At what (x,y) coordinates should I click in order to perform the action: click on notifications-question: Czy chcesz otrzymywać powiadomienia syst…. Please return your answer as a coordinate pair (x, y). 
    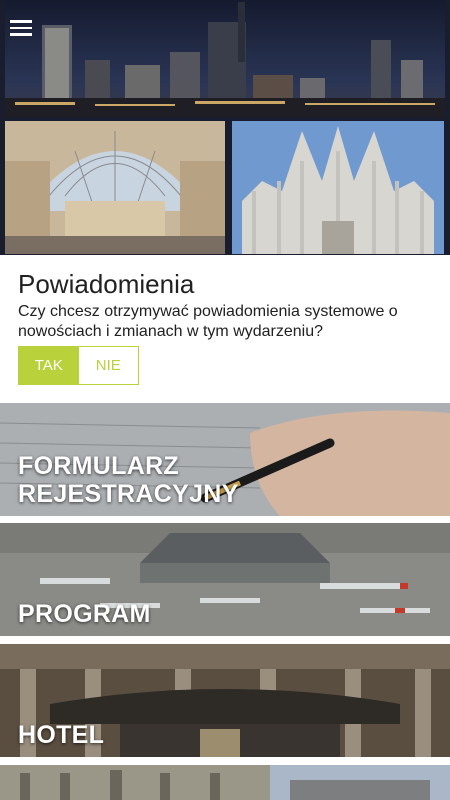
    Looking at the image, I should click on (208, 321).